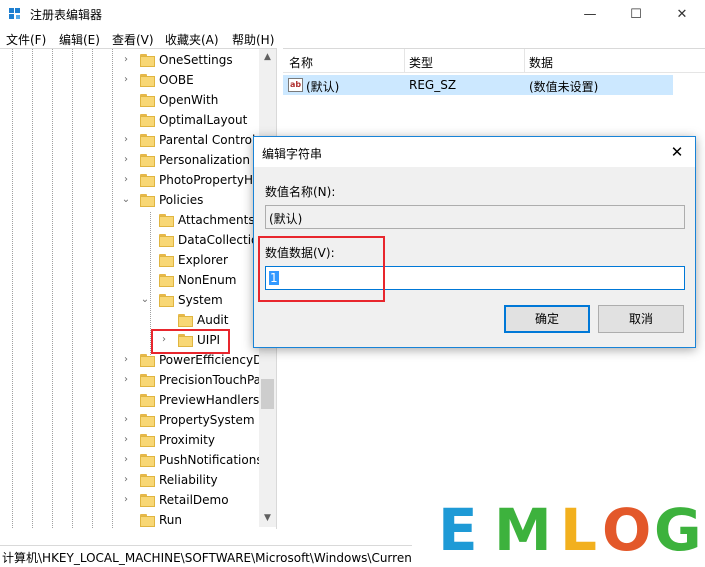 The width and height of the screenshot is (705, 567). I want to click on tree-item-label: Attachments, so click(216, 220).